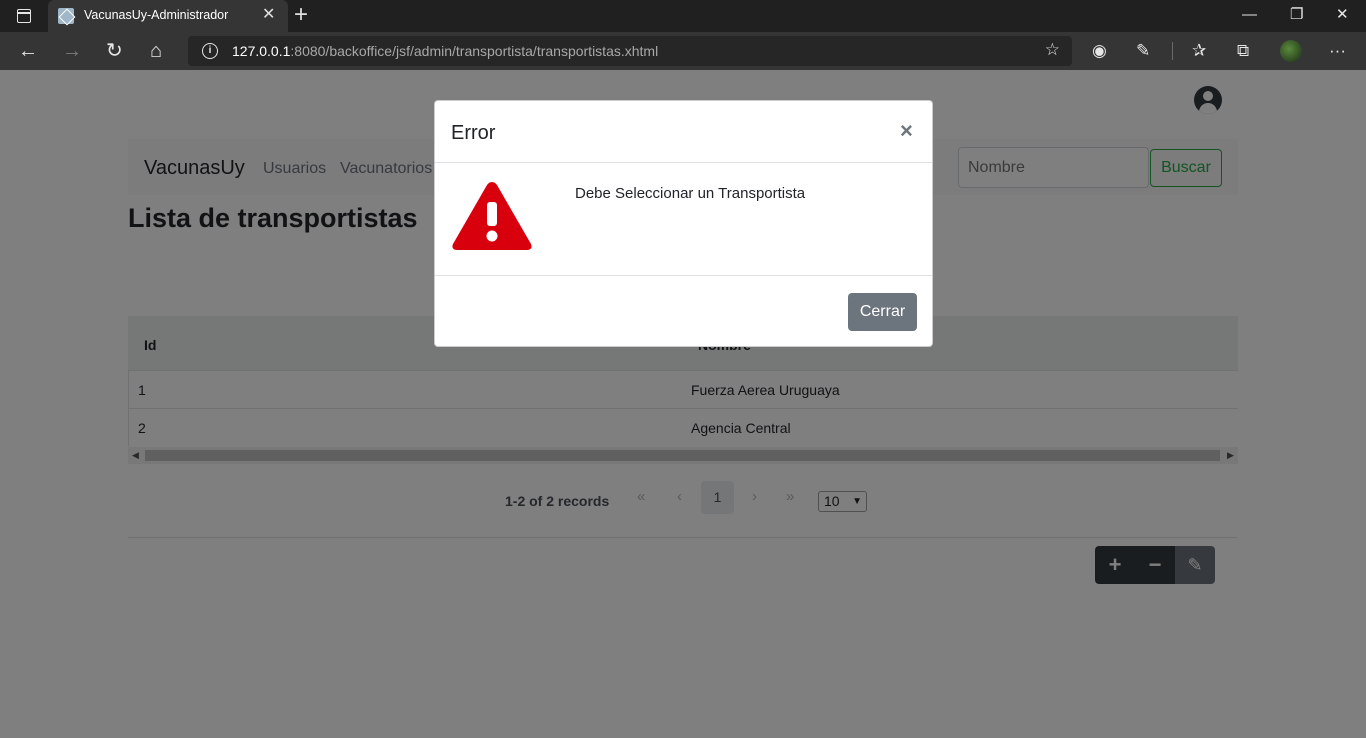 The width and height of the screenshot is (1366, 738). Describe the element at coordinates (24, 16) in the screenshot. I see `tab-actions-icon` at that location.